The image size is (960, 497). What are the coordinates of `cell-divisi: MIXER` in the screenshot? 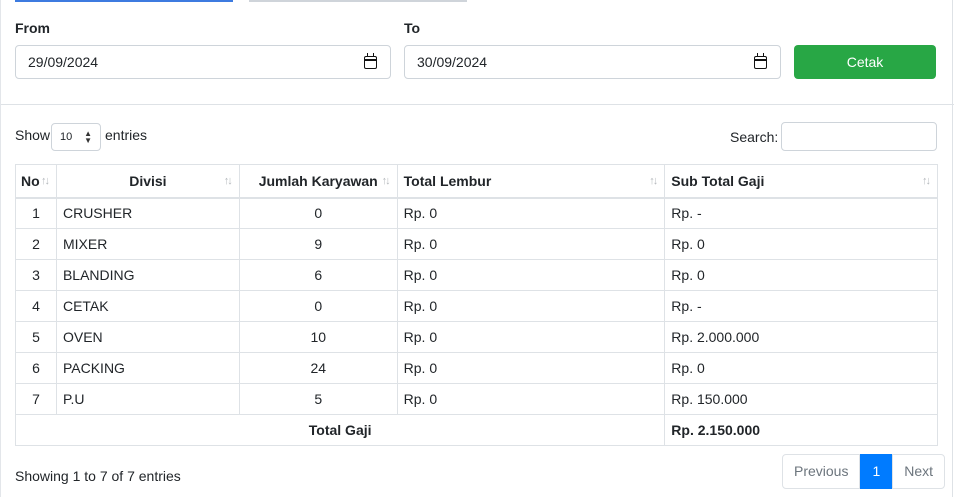 It's located at (147, 244).